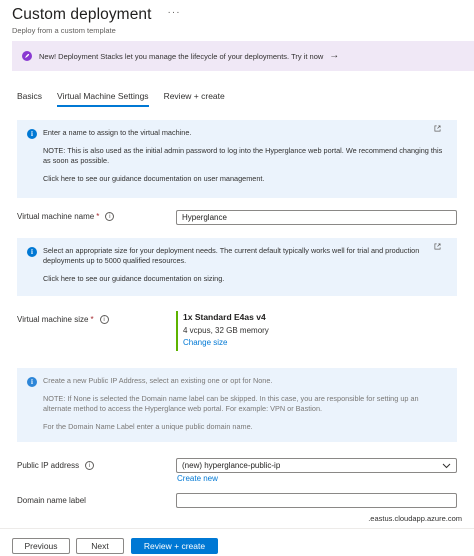 Image resolution: width=474 pixels, height=556 pixels. What do you see at coordinates (224, 317) in the screenshot?
I see `vm-size-name: 1x Standard E4as v4` at bounding box center [224, 317].